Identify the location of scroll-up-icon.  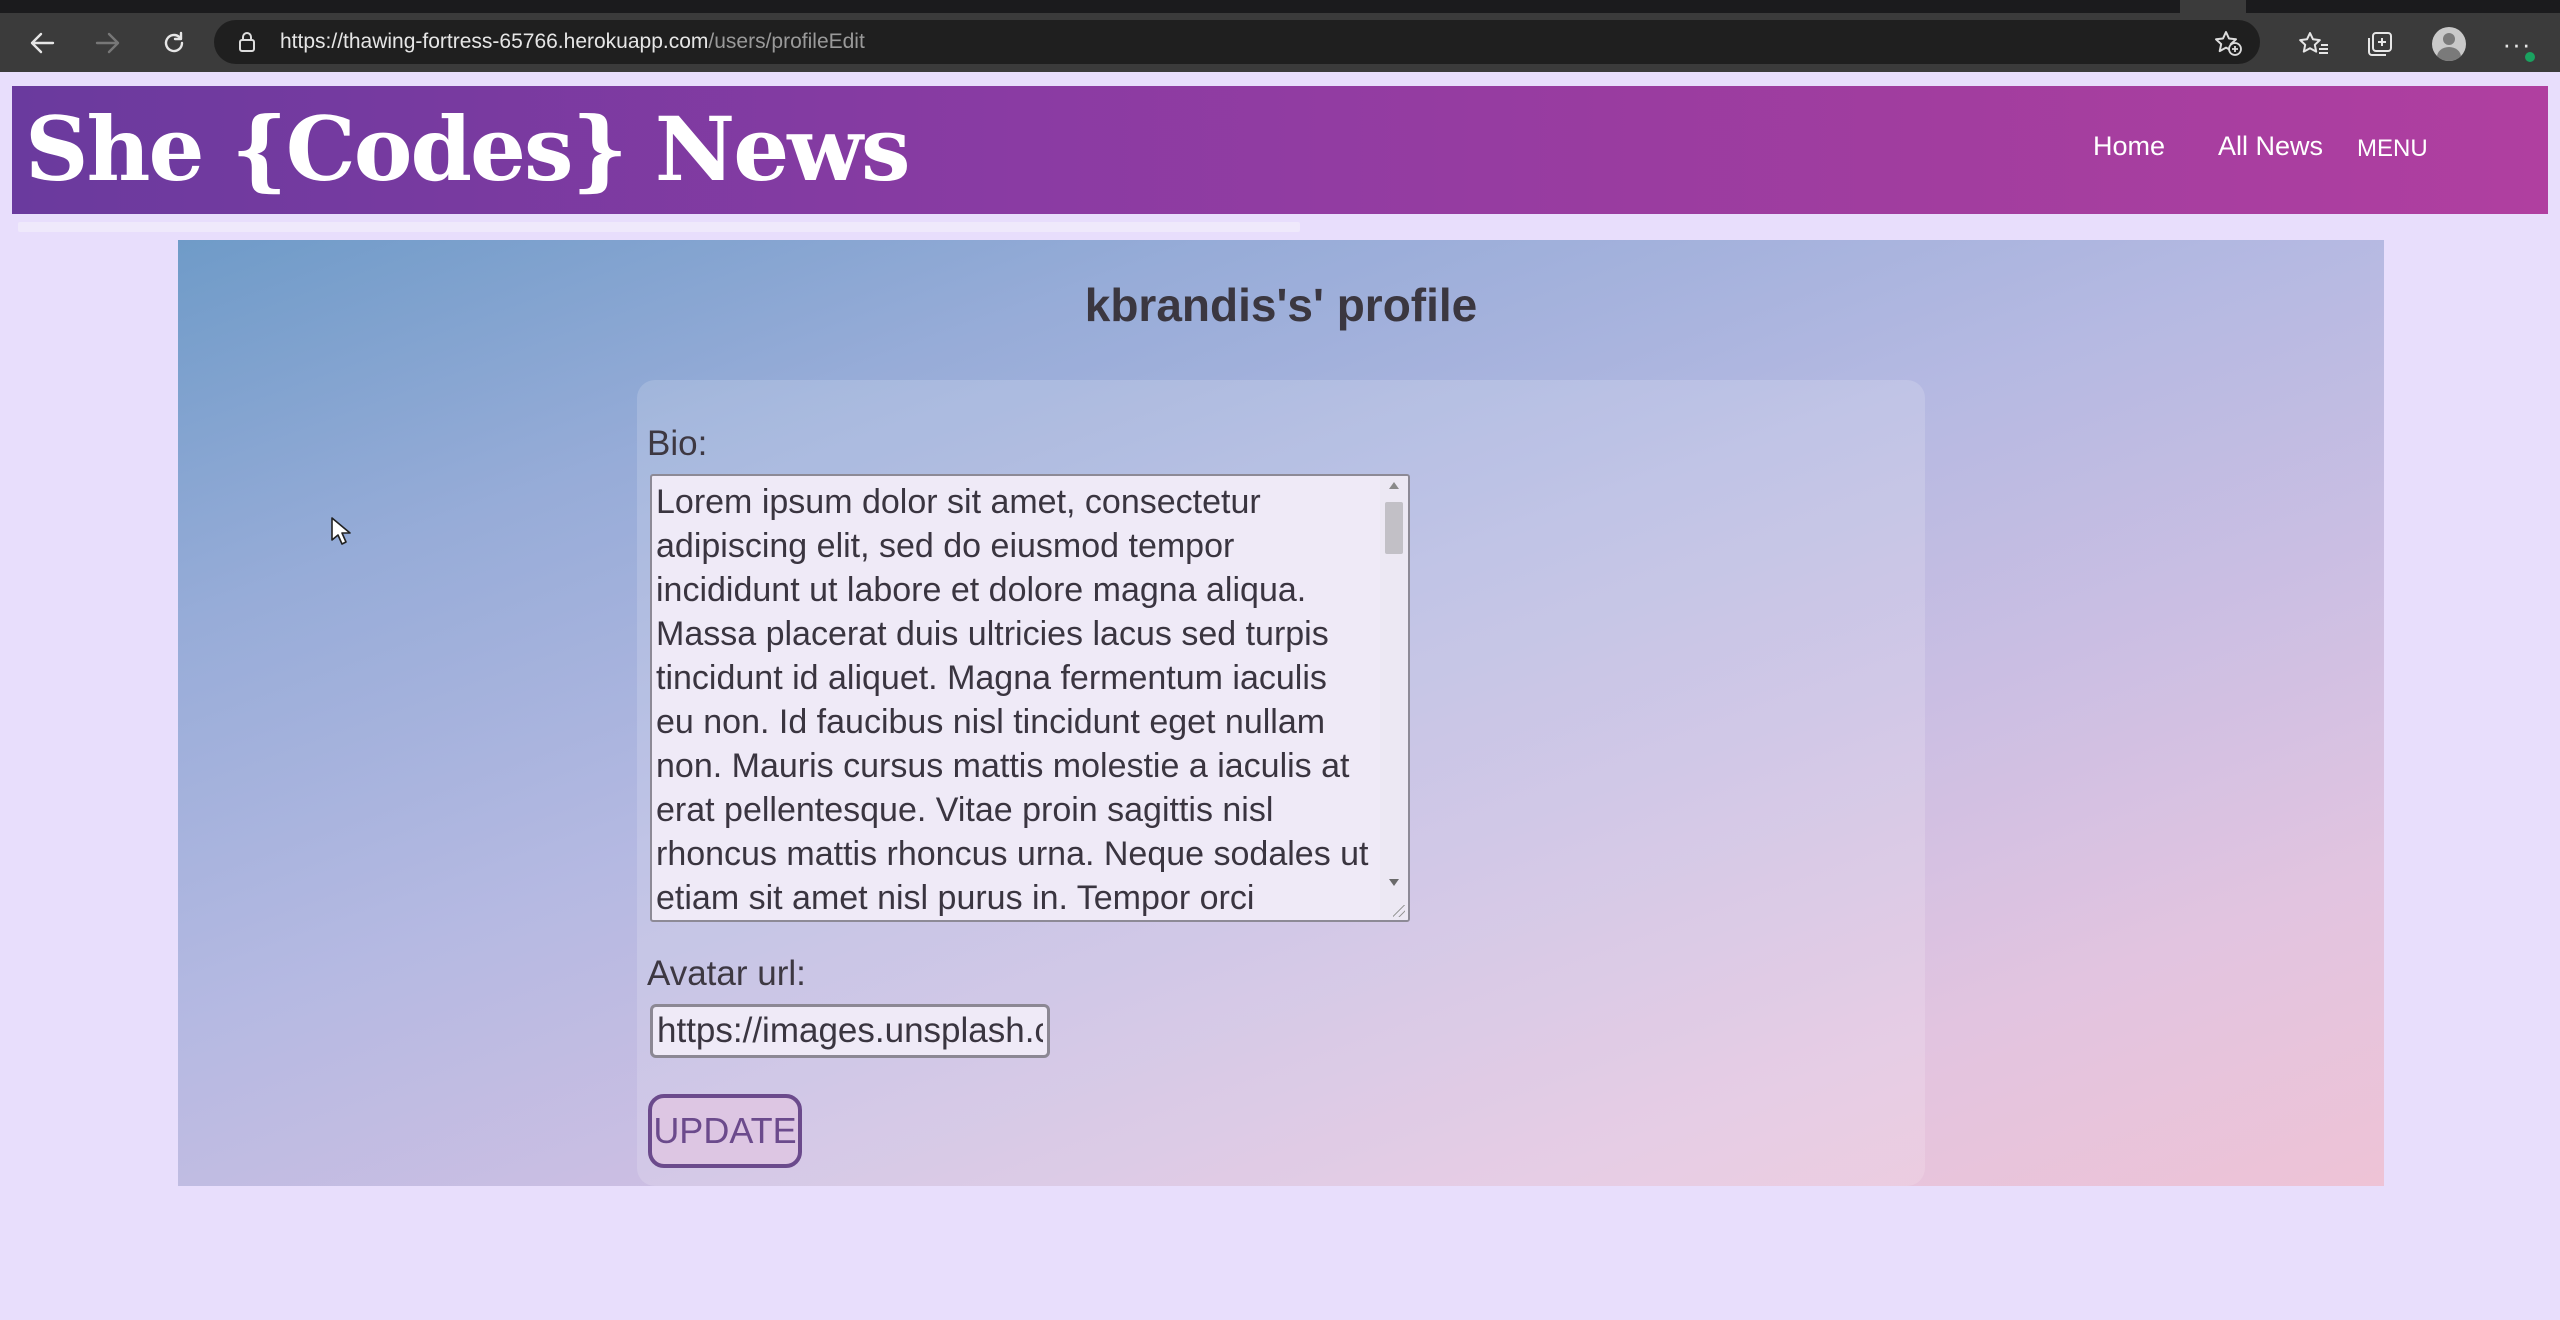
(1394, 485).